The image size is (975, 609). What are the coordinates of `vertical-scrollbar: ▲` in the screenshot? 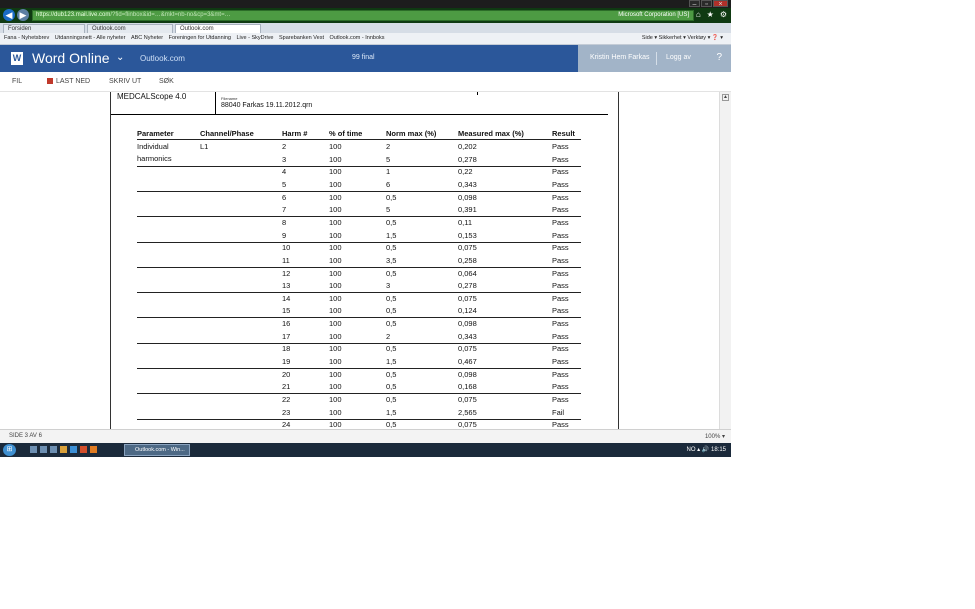 It's located at (725, 260).